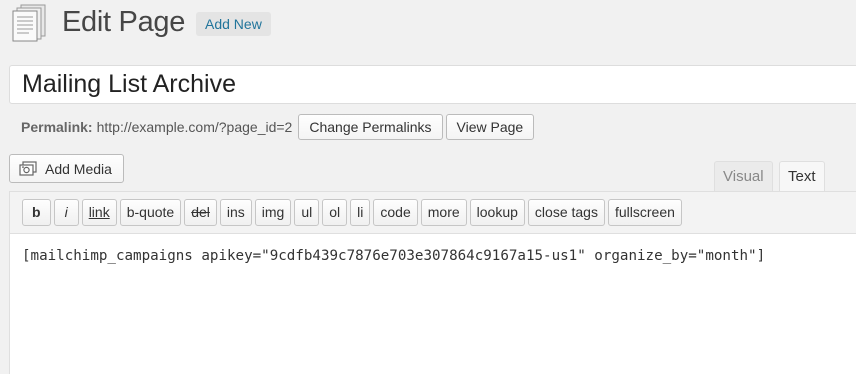  What do you see at coordinates (195, 127) in the screenshot?
I see `permalink-url: http://example.com/?page_id=2` at bounding box center [195, 127].